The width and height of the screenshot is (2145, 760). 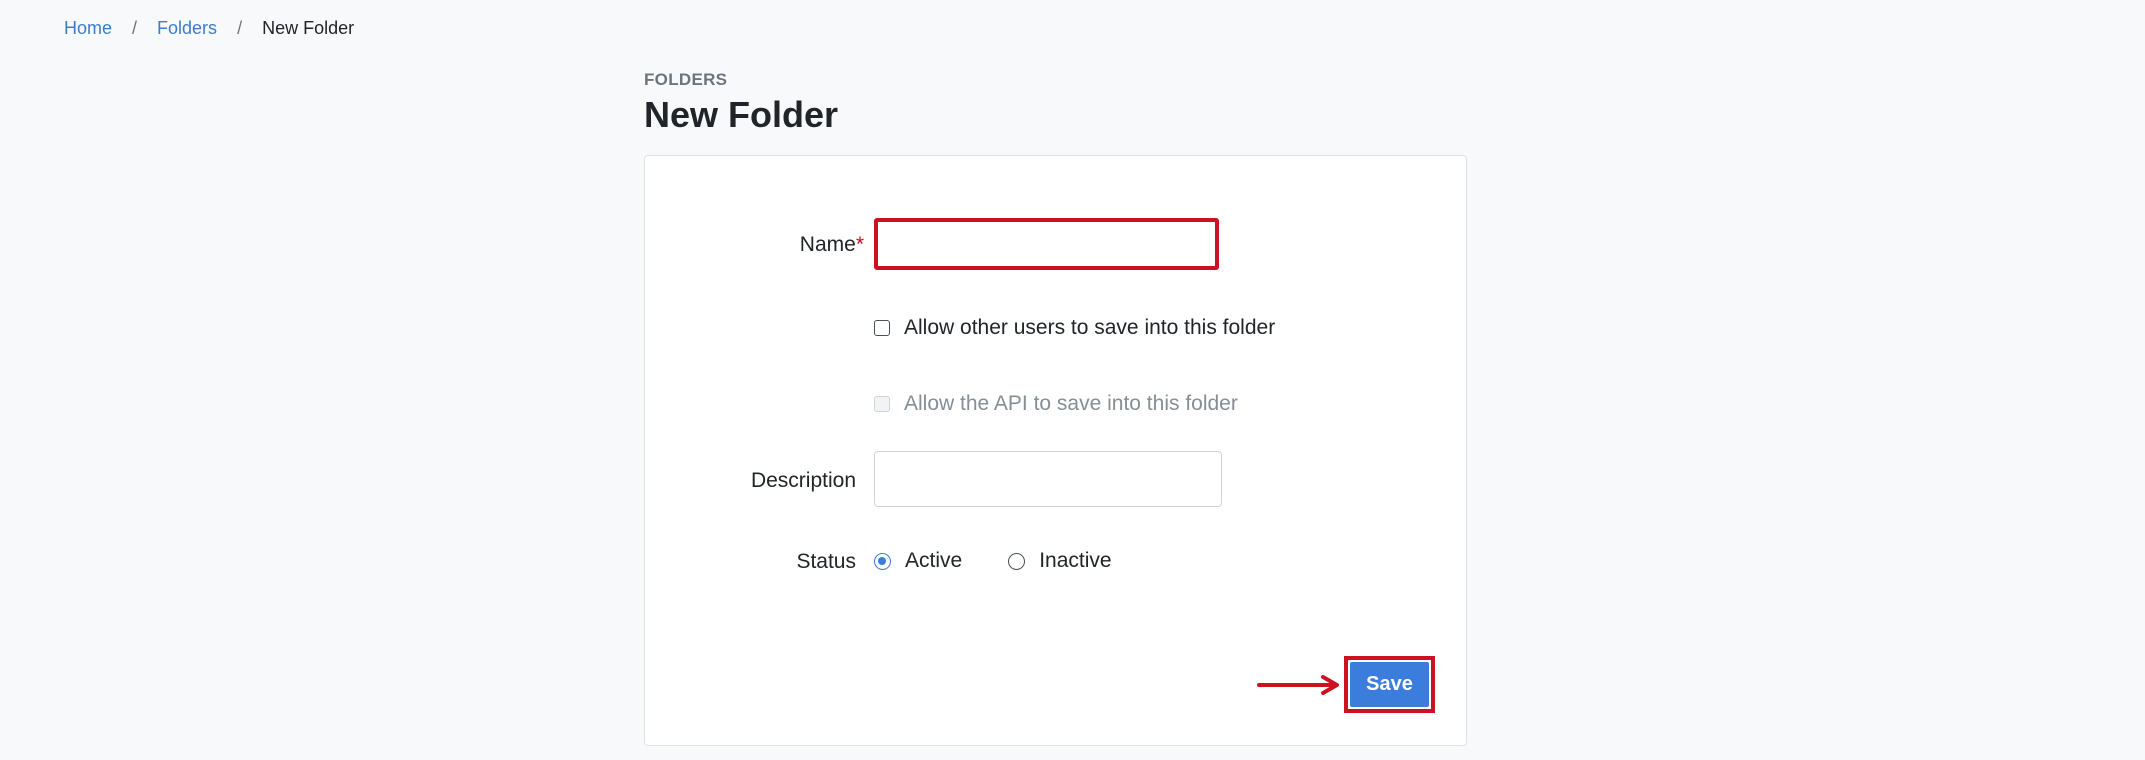 I want to click on status-option-inactive: Inactive, so click(x=1060, y=561).